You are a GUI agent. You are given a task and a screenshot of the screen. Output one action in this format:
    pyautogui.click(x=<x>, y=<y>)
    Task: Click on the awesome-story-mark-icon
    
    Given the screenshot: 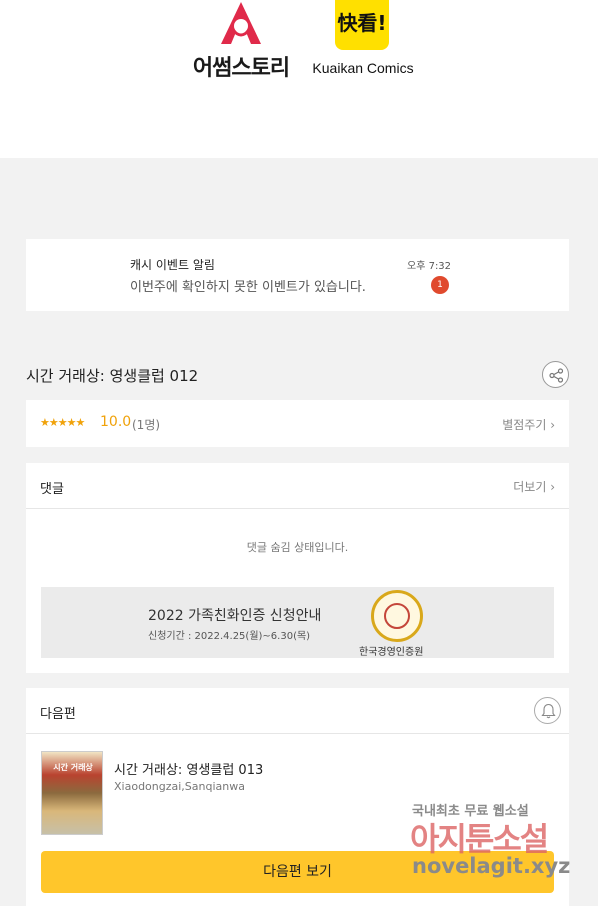 What is the action you would take?
    pyautogui.click(x=241, y=23)
    